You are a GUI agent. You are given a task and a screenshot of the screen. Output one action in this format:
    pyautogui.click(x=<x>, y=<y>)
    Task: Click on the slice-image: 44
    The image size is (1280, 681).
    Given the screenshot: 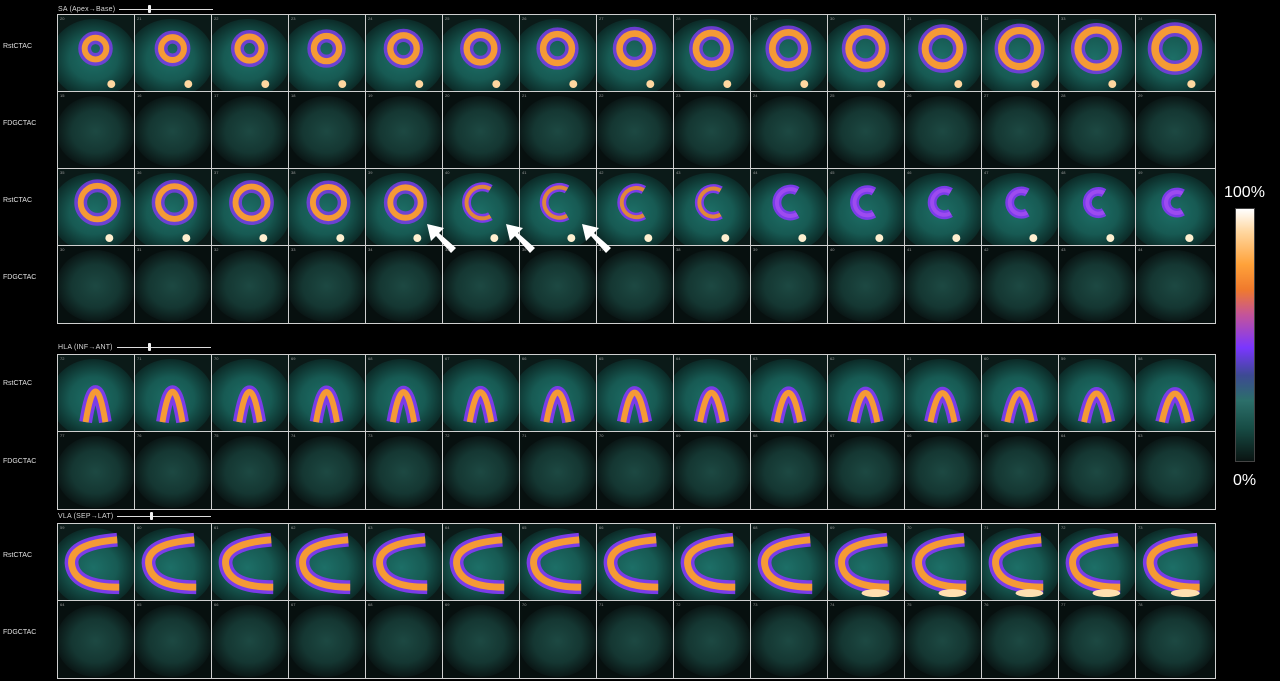 What is the action you would take?
    pyautogui.click(x=789, y=207)
    